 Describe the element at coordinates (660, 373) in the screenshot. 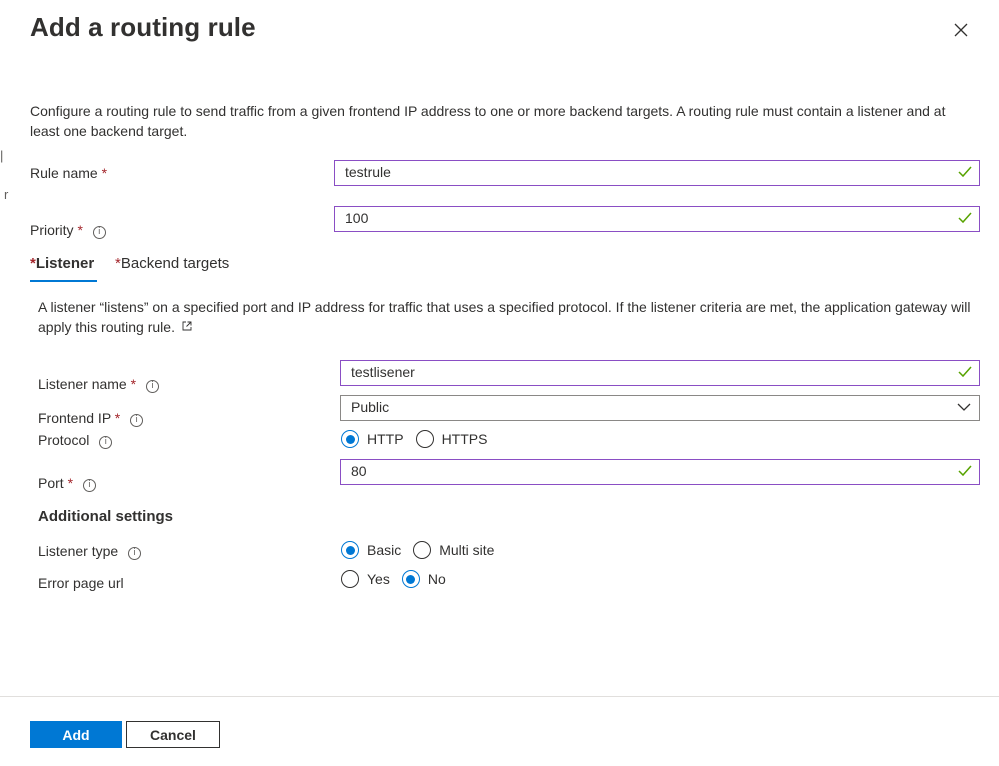

I see `listener-name-input: testlisener` at that location.